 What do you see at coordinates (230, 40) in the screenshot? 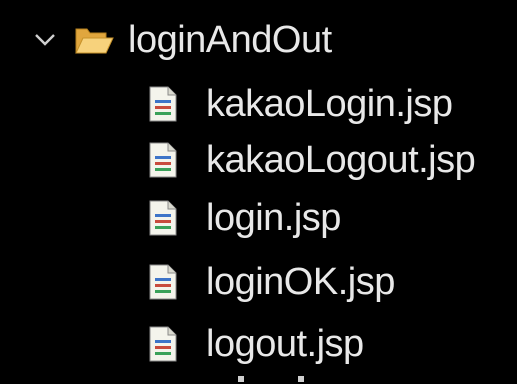
I see `folder-name: loginAndOut` at bounding box center [230, 40].